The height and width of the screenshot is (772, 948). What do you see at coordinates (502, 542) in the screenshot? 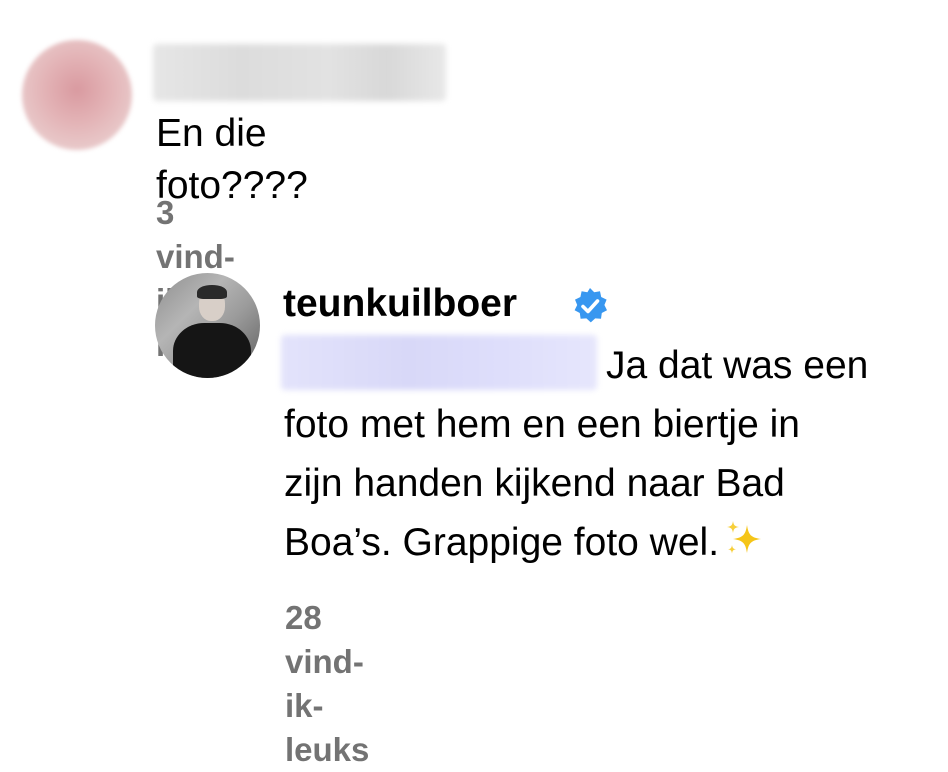
I see `reply-text-segment: Boa’s. Grappige foto wel.` at bounding box center [502, 542].